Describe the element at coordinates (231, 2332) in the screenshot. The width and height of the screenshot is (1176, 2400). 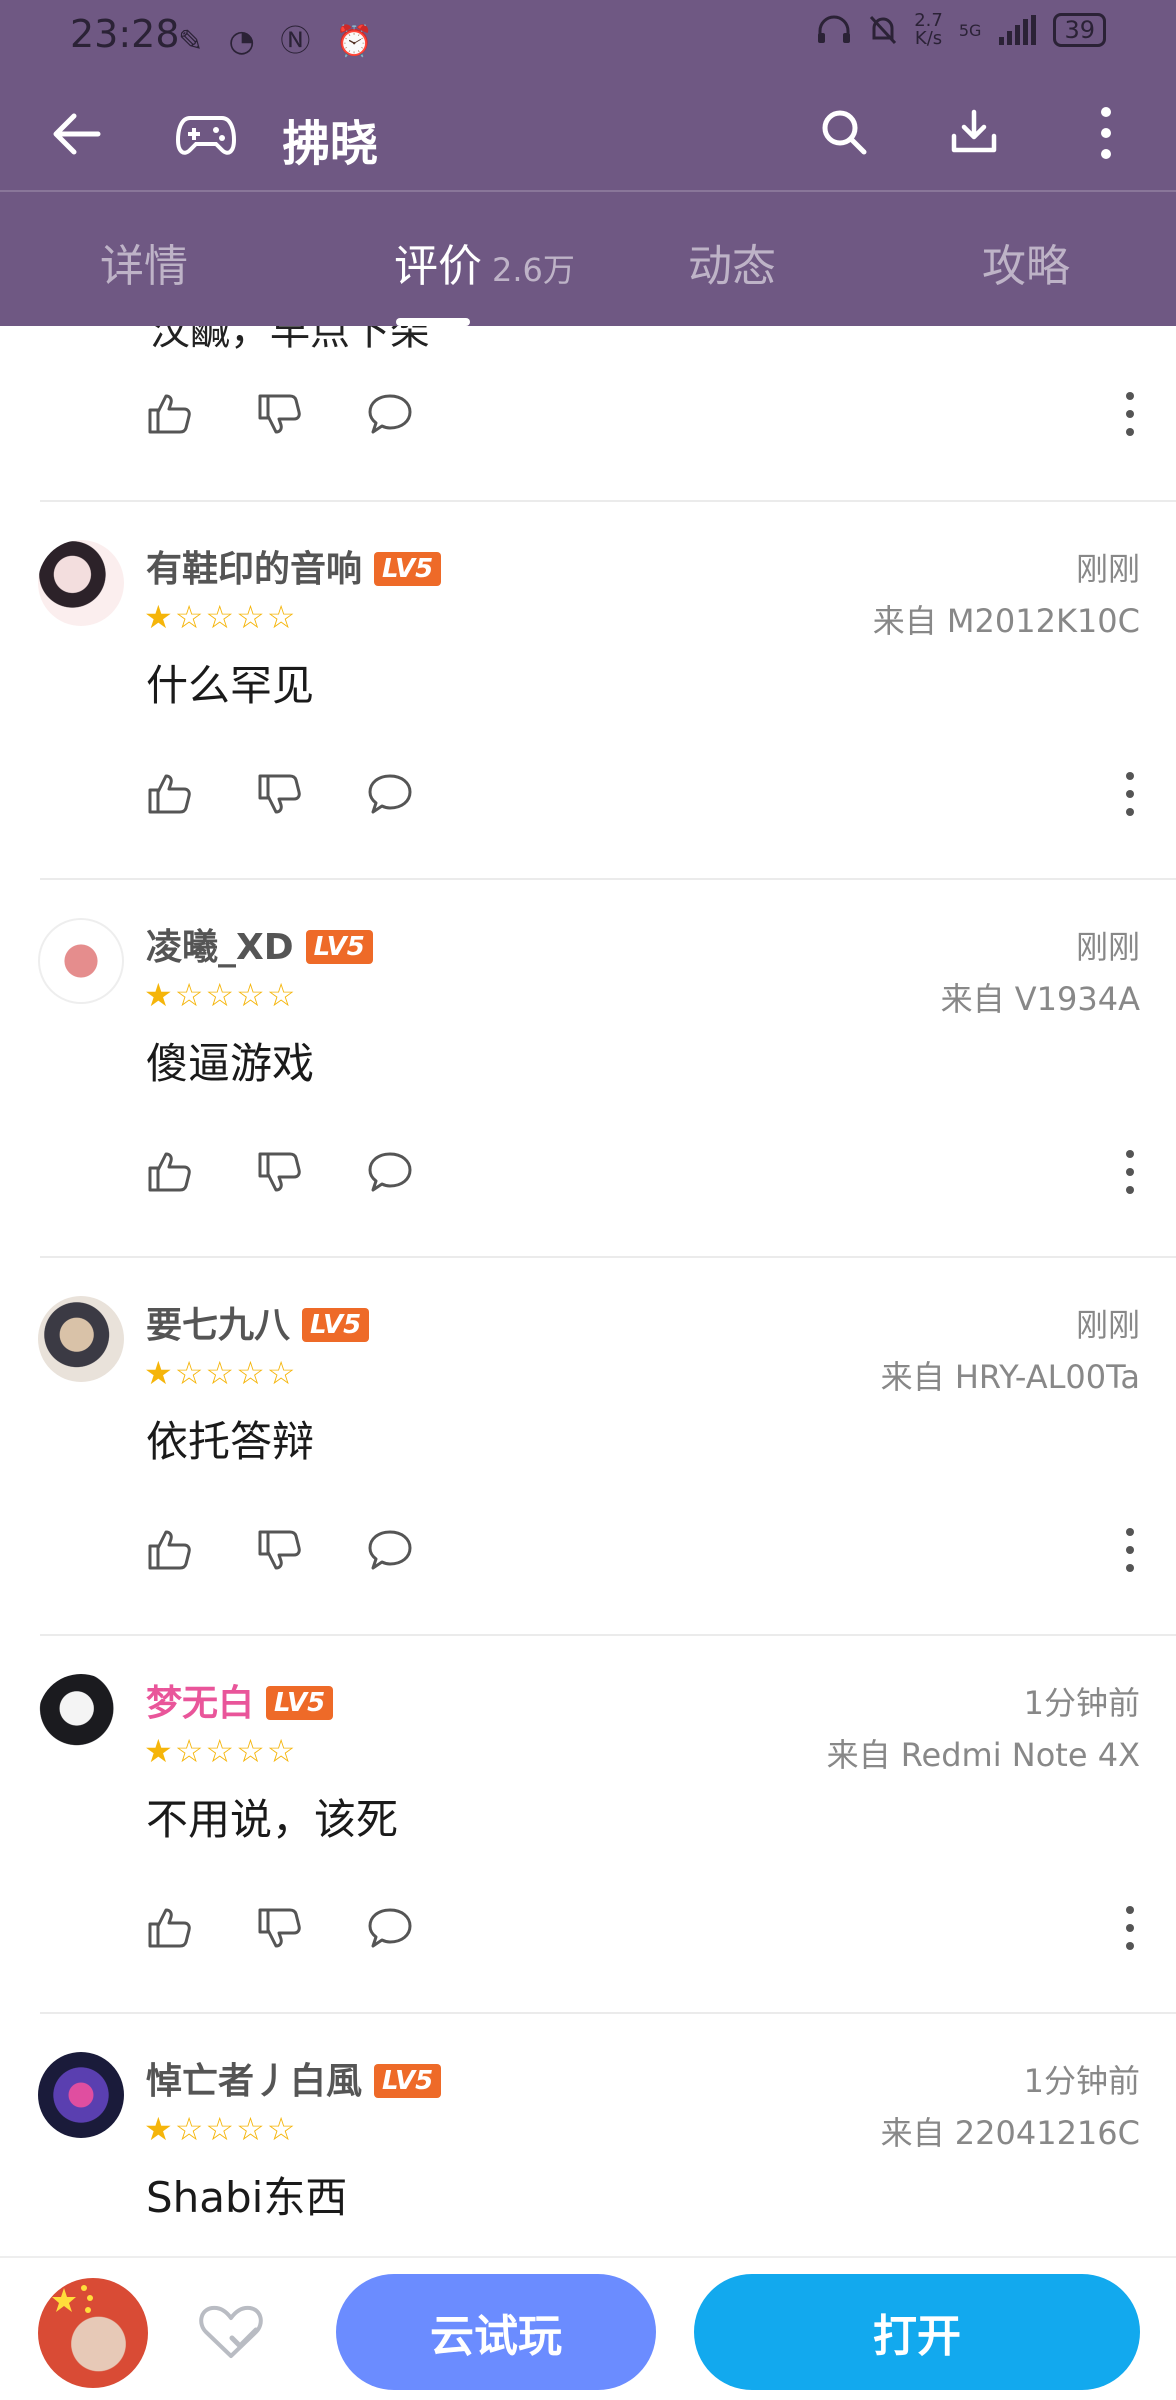
I see `favorite-check-icon` at that location.